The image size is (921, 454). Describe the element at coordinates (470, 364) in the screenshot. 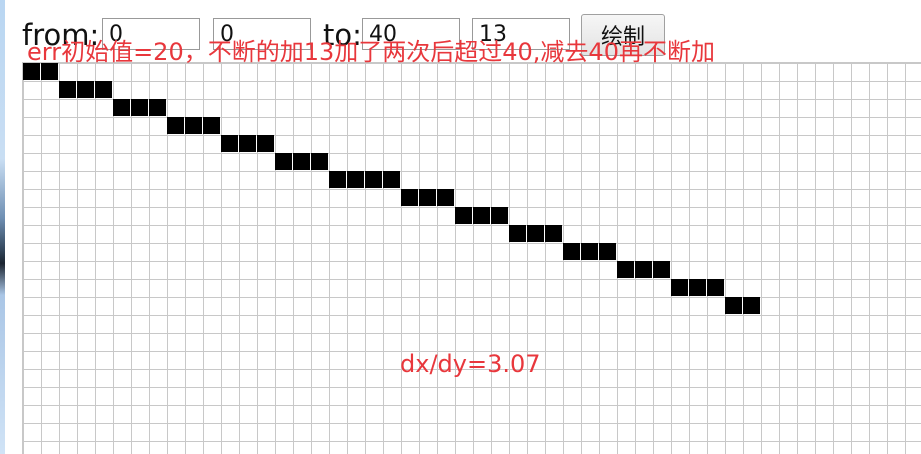

I see `slope-annotation: dx/dy=3.07` at that location.